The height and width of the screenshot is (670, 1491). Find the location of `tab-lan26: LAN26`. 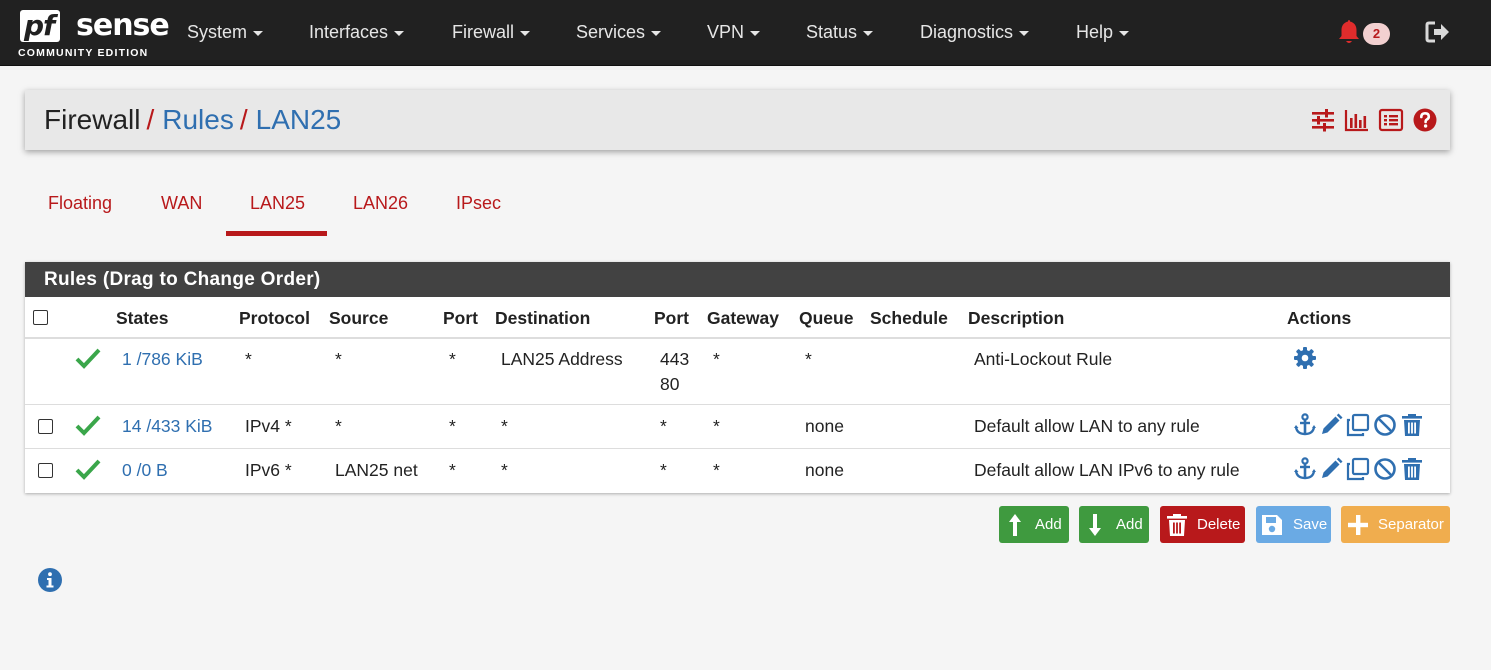

tab-lan26: LAN26 is located at coordinates (380, 203).